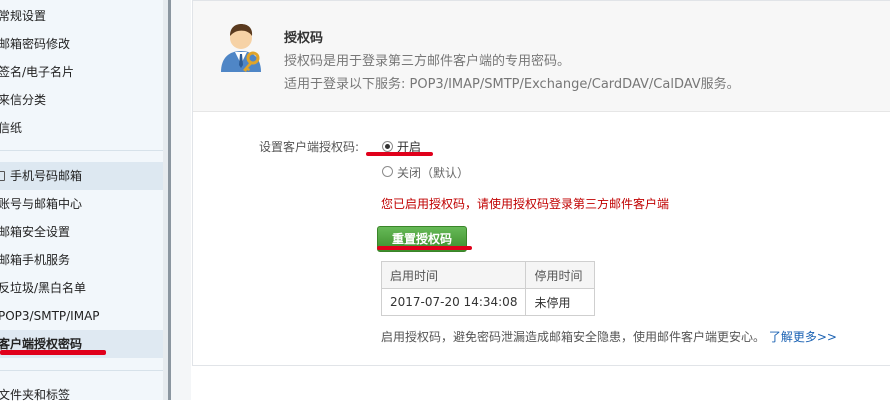 The height and width of the screenshot is (409, 890). What do you see at coordinates (81, 176) in the screenshot?
I see `sidebar-item-phone-mailbox: 手机号码邮箱` at bounding box center [81, 176].